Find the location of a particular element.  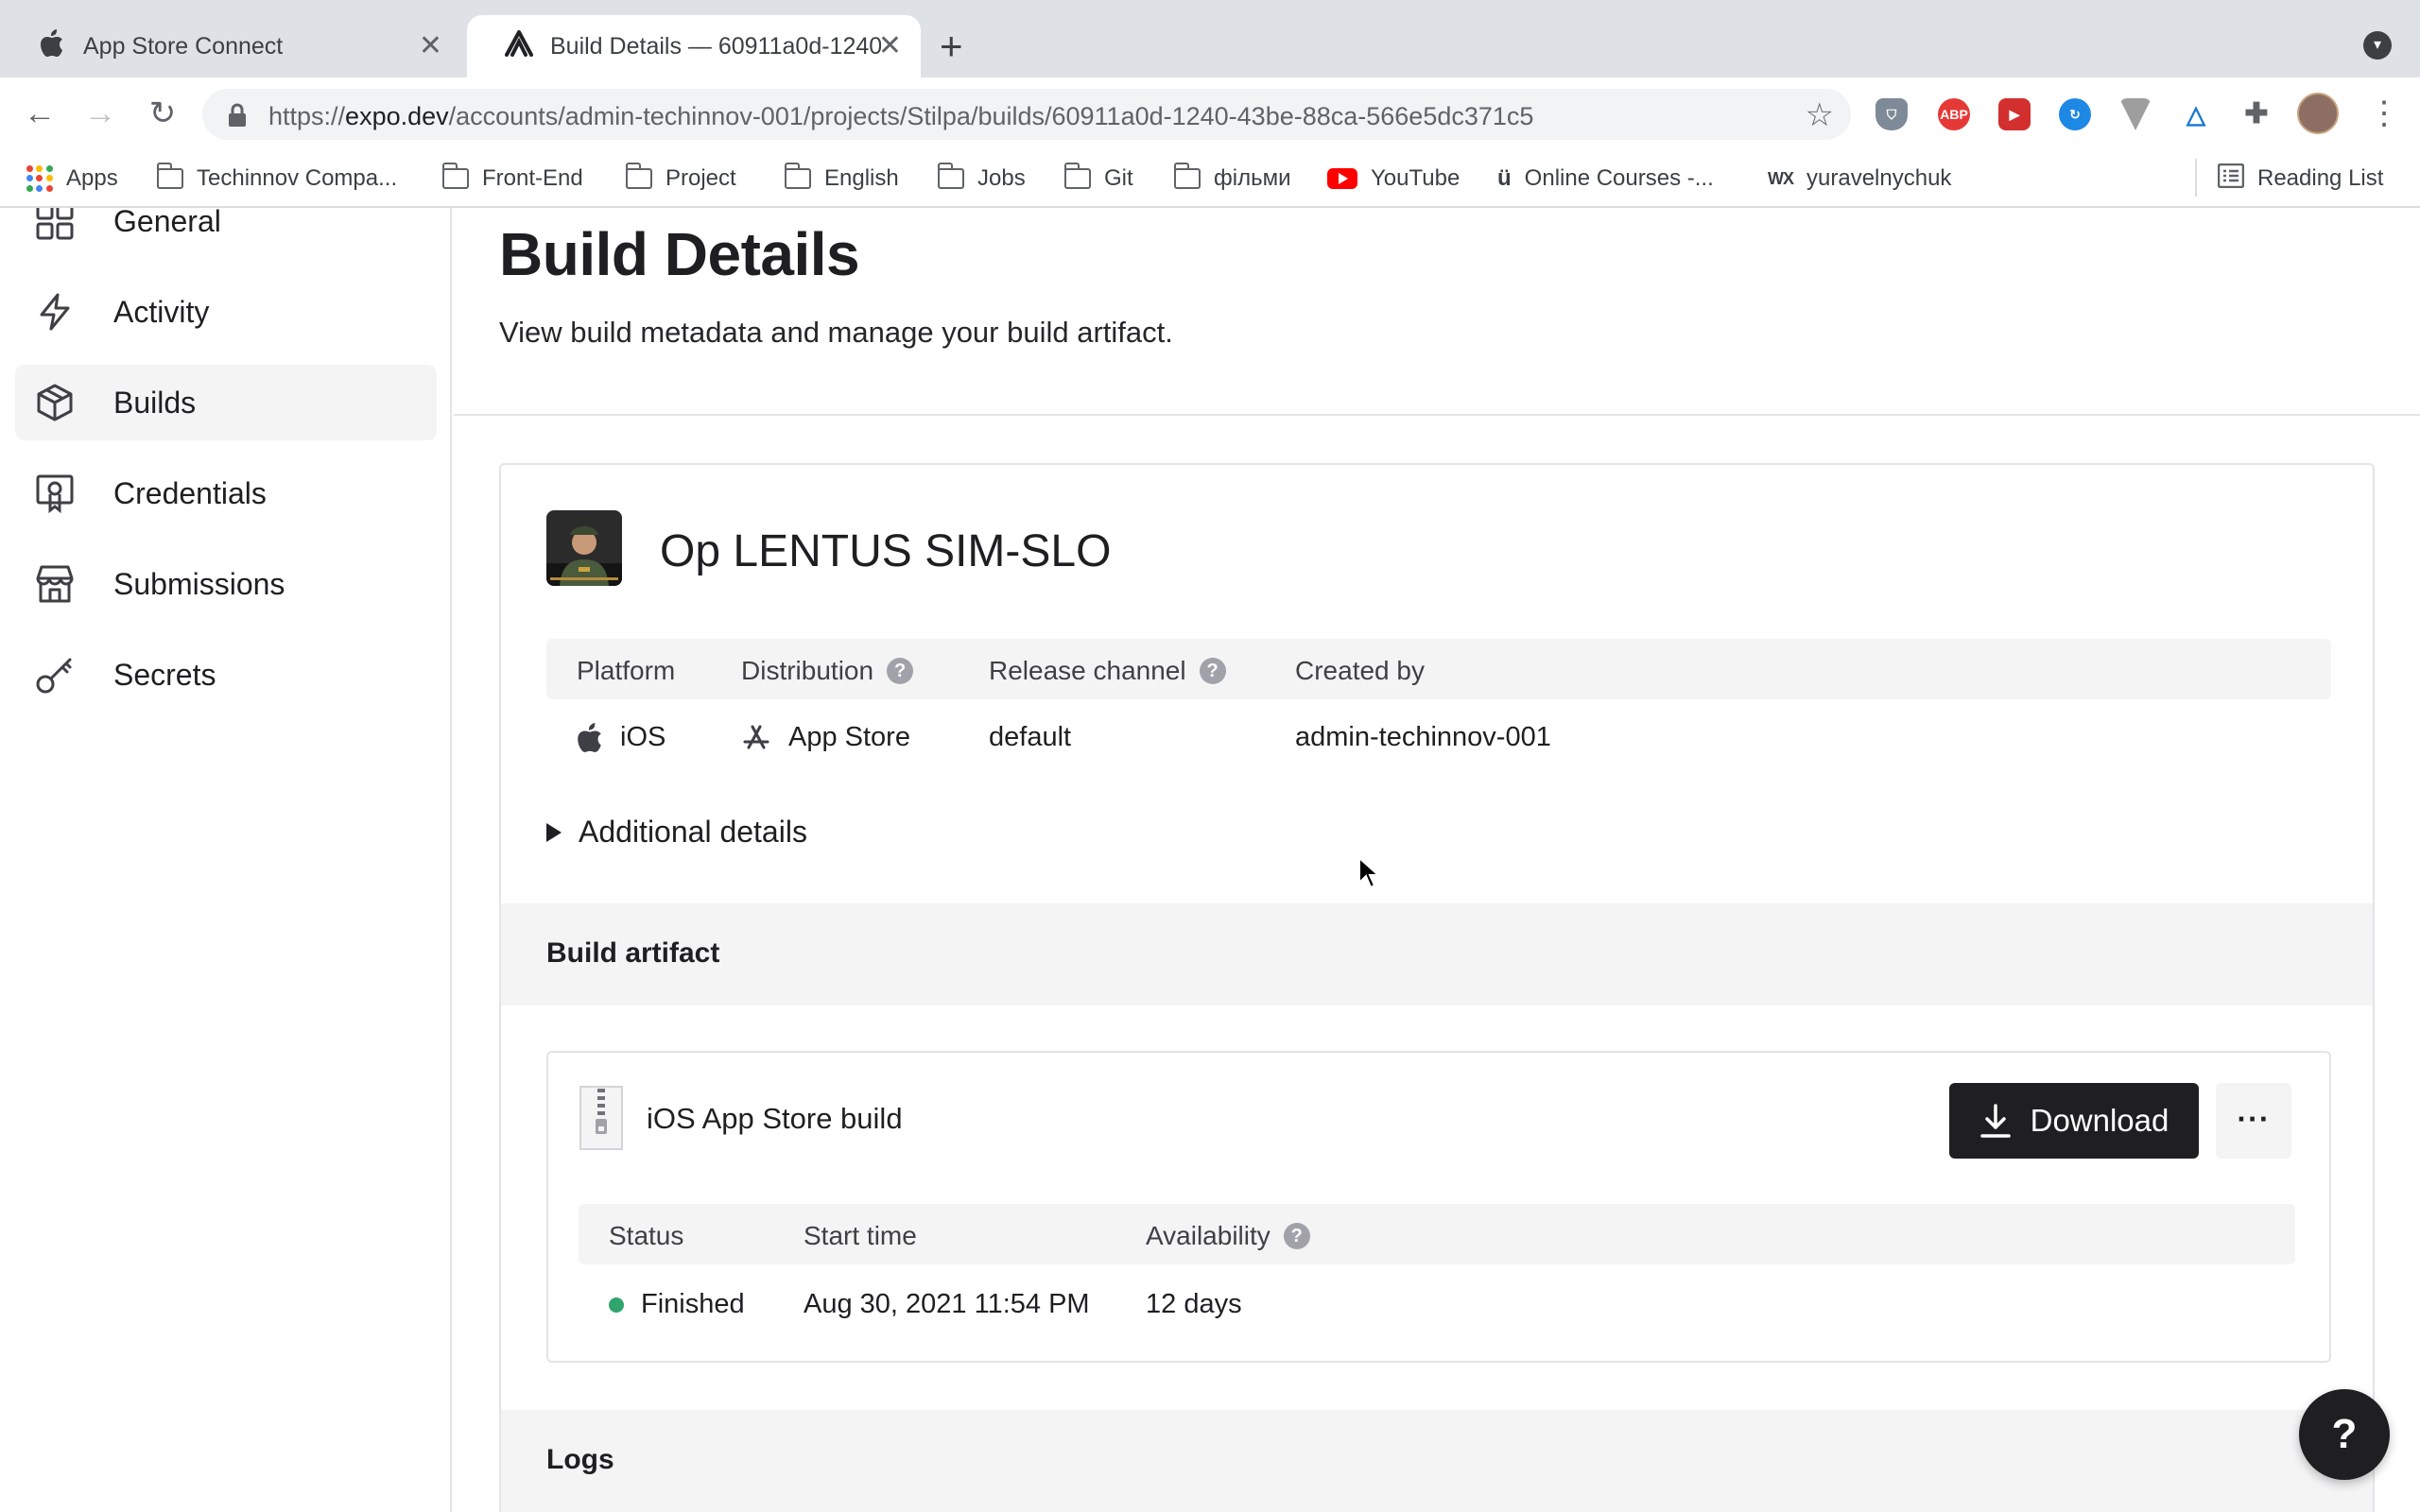

grid-icon is located at coordinates (55, 224).